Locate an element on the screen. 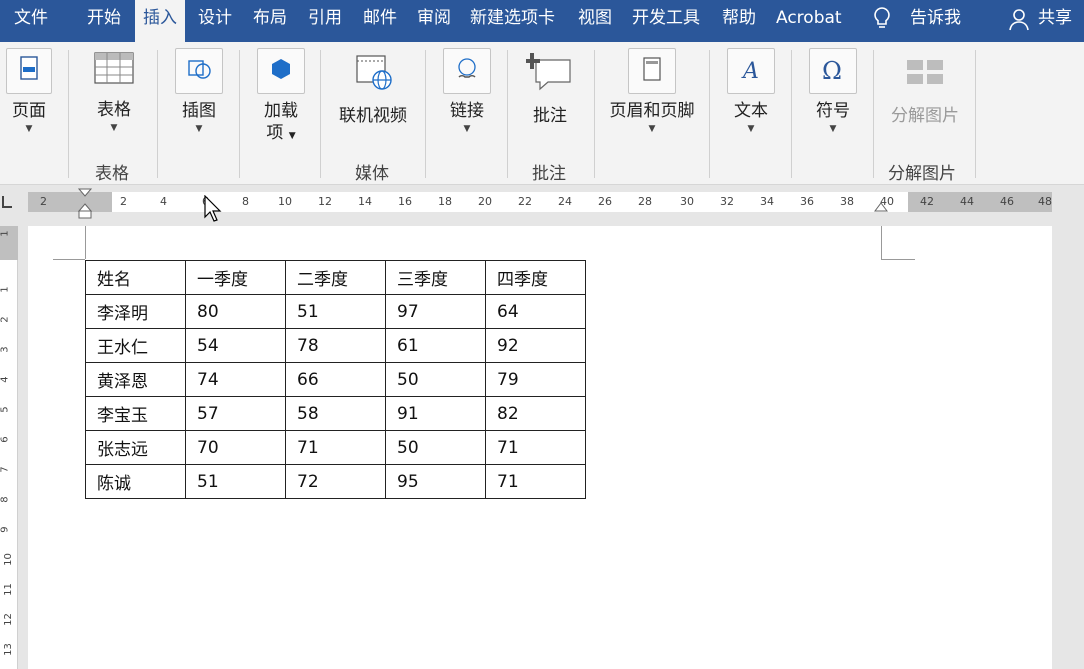  illustrations-button: 插图 ▼ is located at coordinates (199, 91).